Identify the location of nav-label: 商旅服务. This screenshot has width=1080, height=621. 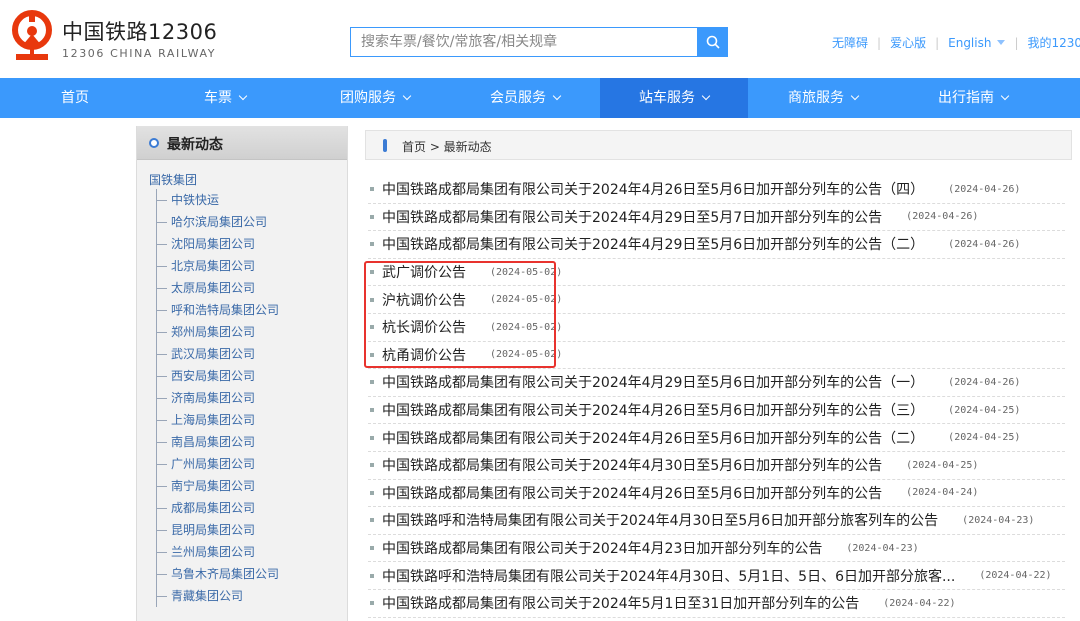
(816, 98).